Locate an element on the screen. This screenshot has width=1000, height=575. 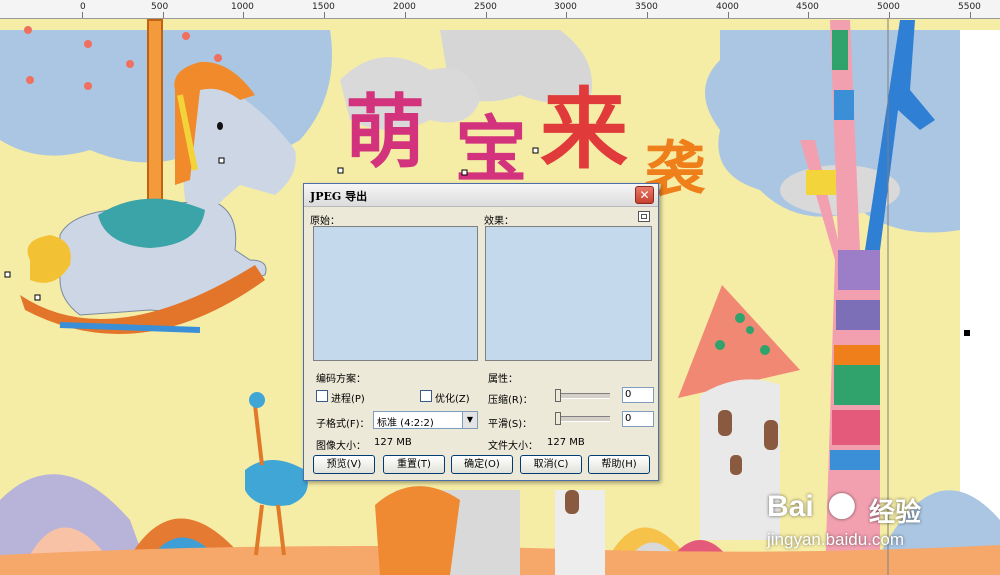
smoothing-slider is located at coordinates (582, 418).